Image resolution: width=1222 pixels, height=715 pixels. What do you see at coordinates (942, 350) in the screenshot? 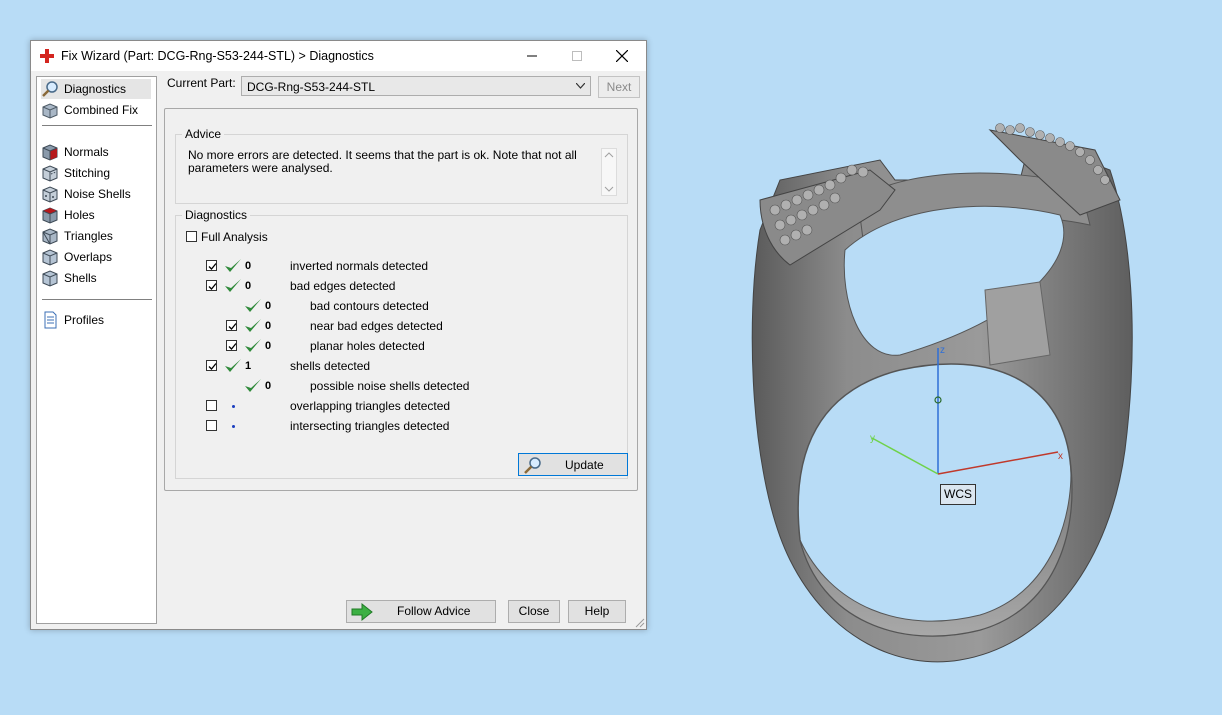
I see `z-axis-label: z` at bounding box center [942, 350].